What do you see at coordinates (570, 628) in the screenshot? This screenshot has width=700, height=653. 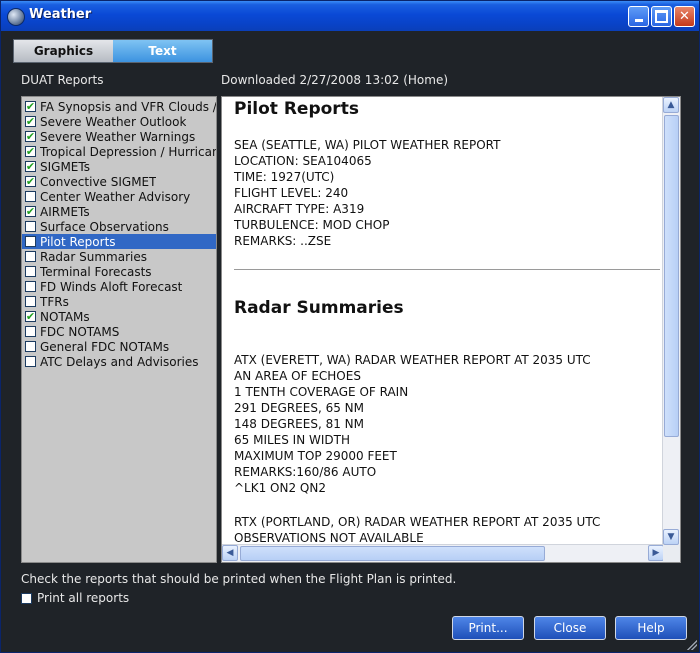 I see `close-button: Close` at bounding box center [570, 628].